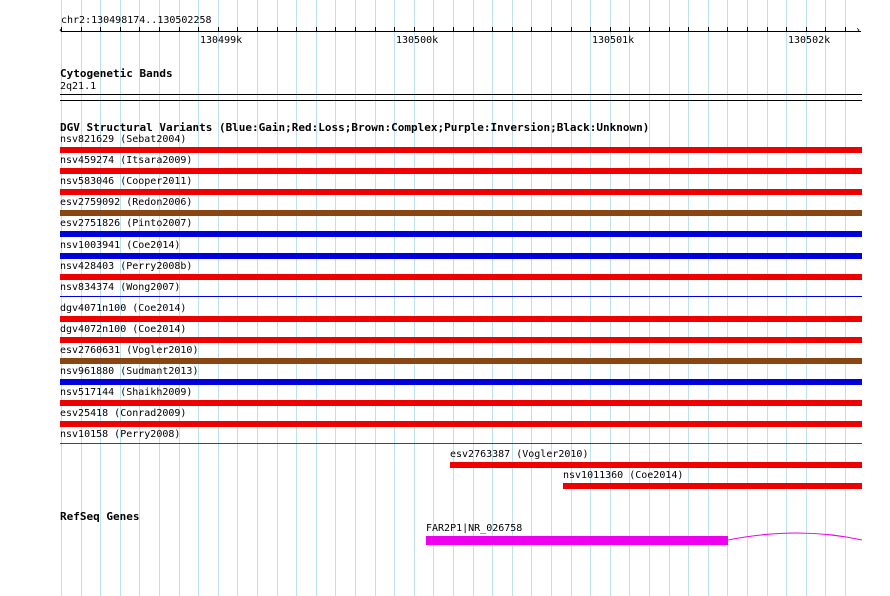  I want to click on variant-label: esv25418 (Conrad2009), so click(123, 414).